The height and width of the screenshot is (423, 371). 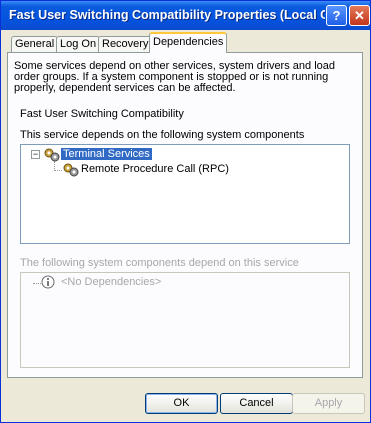 I want to click on tab-general: General, so click(x=35, y=44).